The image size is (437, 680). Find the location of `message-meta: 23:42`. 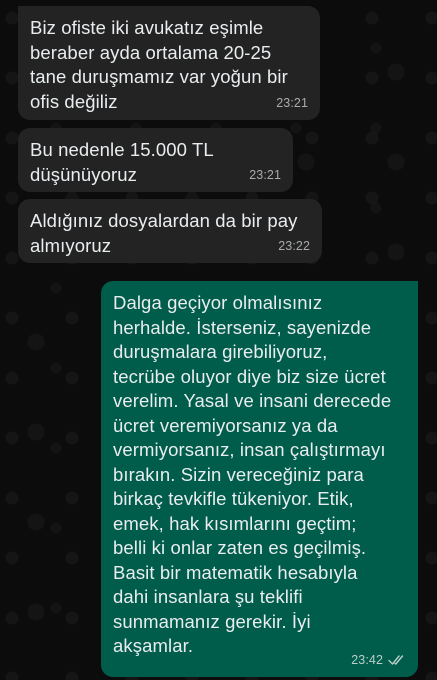

message-meta: 23:42 is located at coordinates (378, 660).